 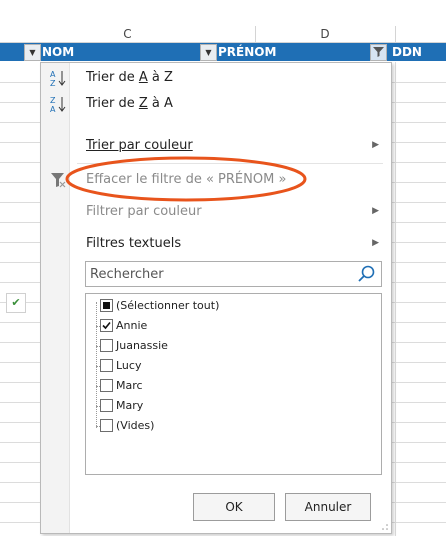 What do you see at coordinates (325, 34) in the screenshot?
I see `column-header-d: D` at bounding box center [325, 34].